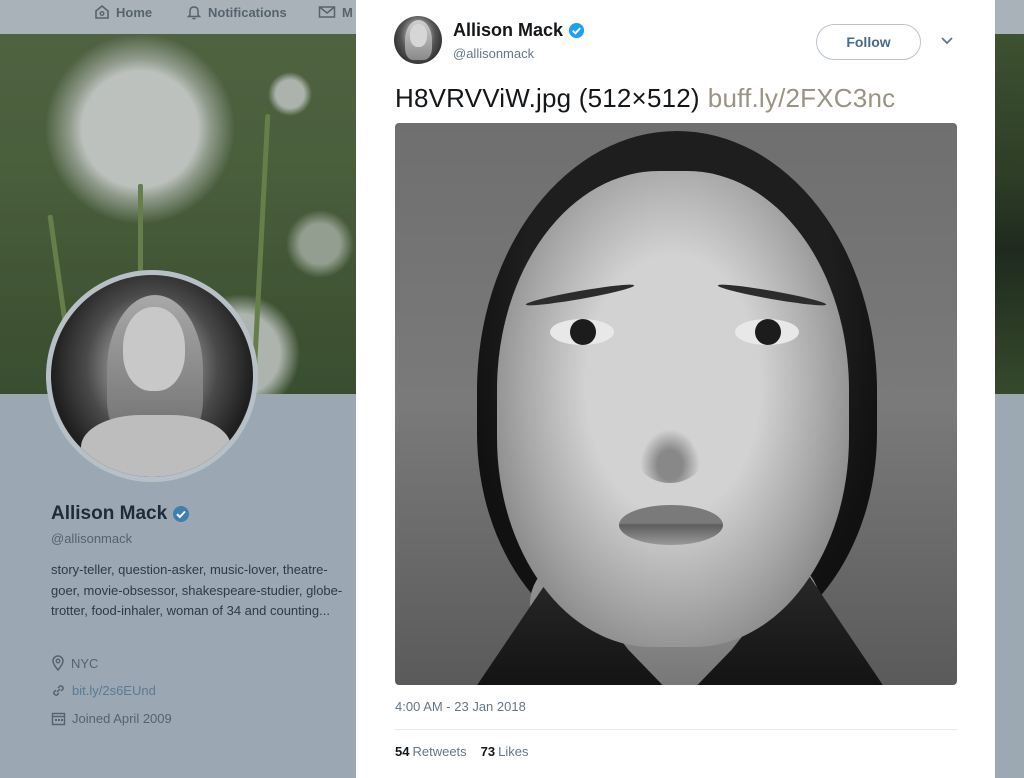 This screenshot has width=1024, height=778. What do you see at coordinates (493, 53) in the screenshot?
I see `tweet-author-handle: @allisonmack` at bounding box center [493, 53].